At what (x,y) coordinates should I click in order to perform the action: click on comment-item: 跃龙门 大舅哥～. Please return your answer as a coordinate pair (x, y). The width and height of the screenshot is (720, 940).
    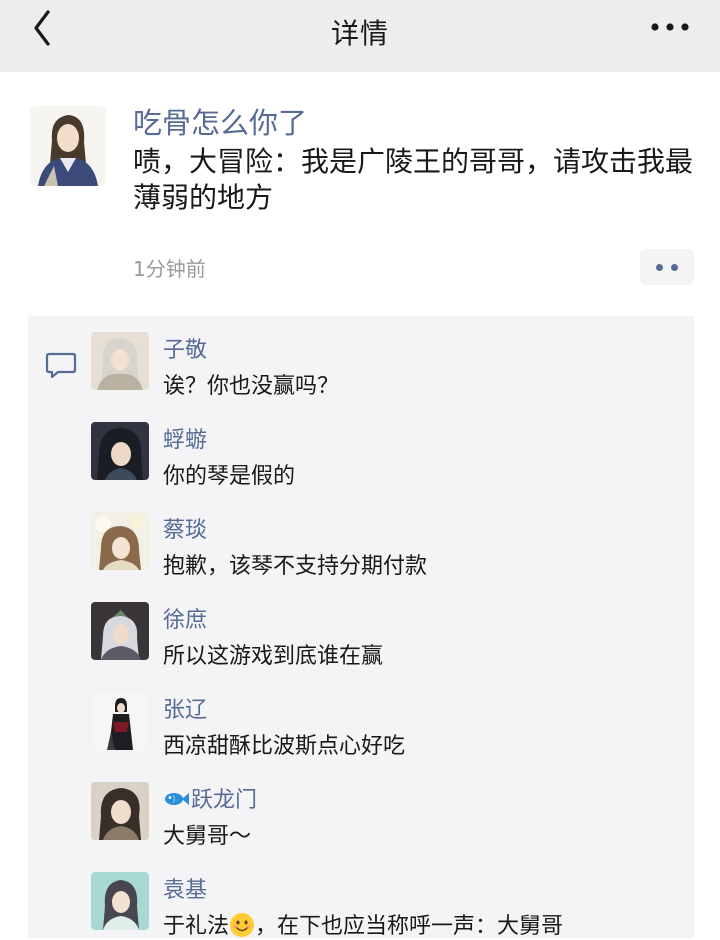
    Looking at the image, I should click on (386, 807).